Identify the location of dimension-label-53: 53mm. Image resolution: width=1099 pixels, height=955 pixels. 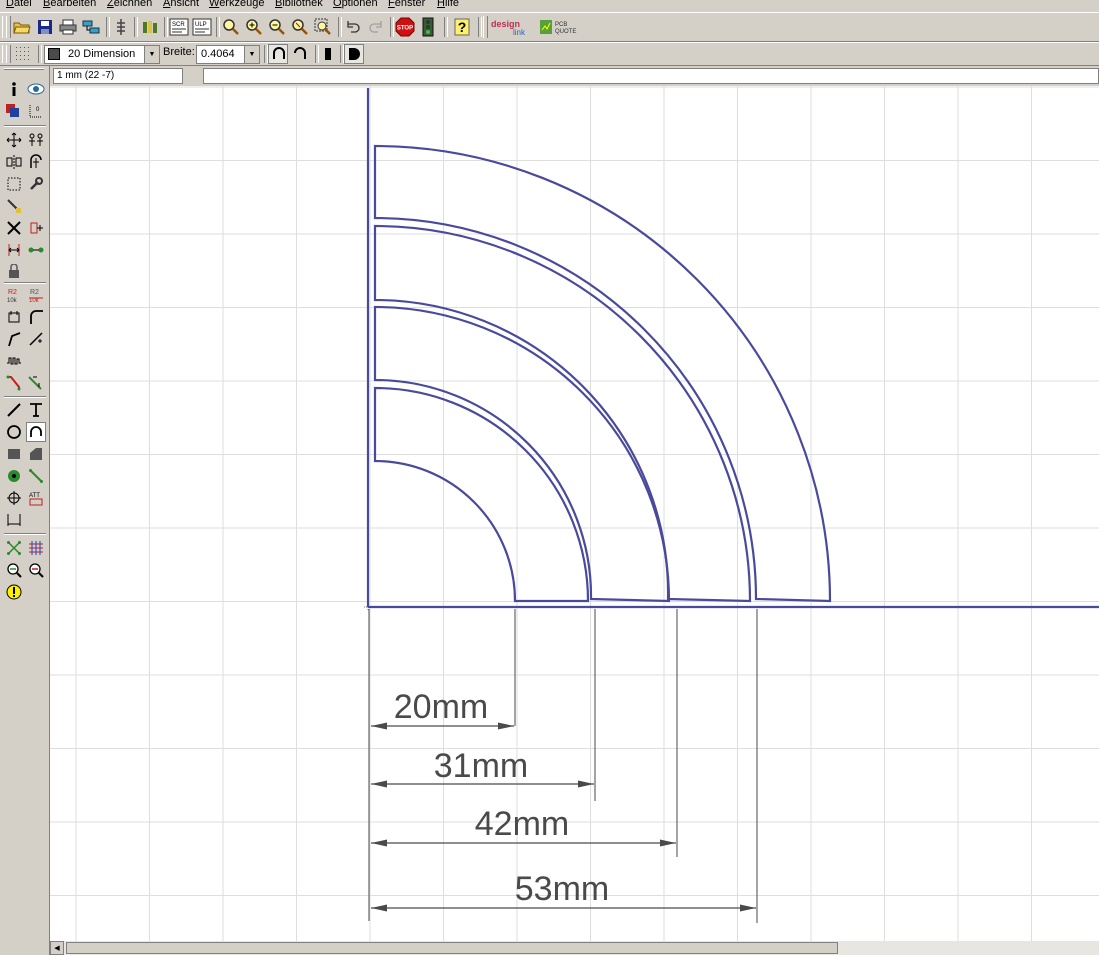
(562, 889).